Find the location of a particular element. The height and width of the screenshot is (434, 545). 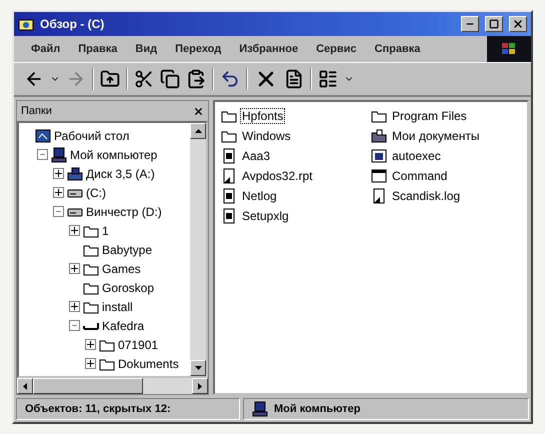

file-item: Command is located at coordinates (420, 176).